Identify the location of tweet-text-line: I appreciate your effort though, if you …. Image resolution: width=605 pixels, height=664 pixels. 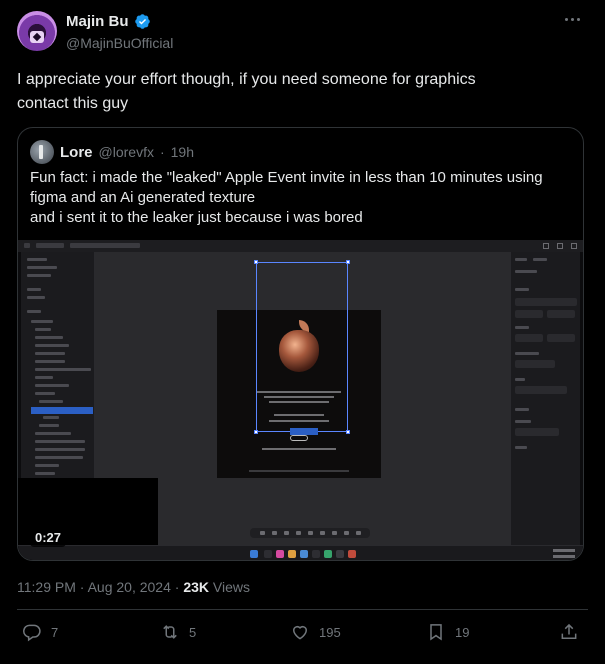
(246, 79).